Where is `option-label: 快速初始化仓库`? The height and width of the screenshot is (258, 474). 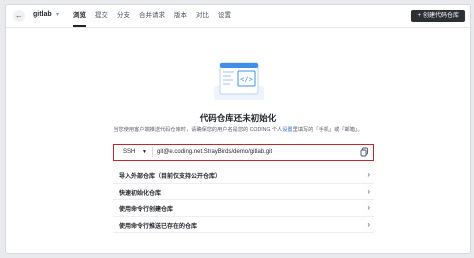 option-label: 快速初始化仓库 is located at coordinates (140, 193).